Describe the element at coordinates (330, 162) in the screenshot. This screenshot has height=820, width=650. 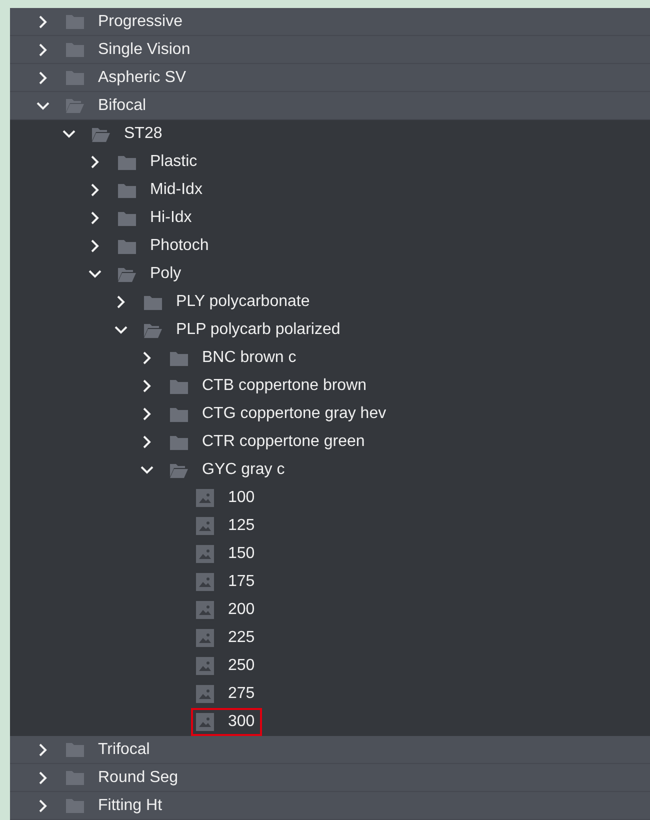
I see `folder-item: Plastic` at that location.